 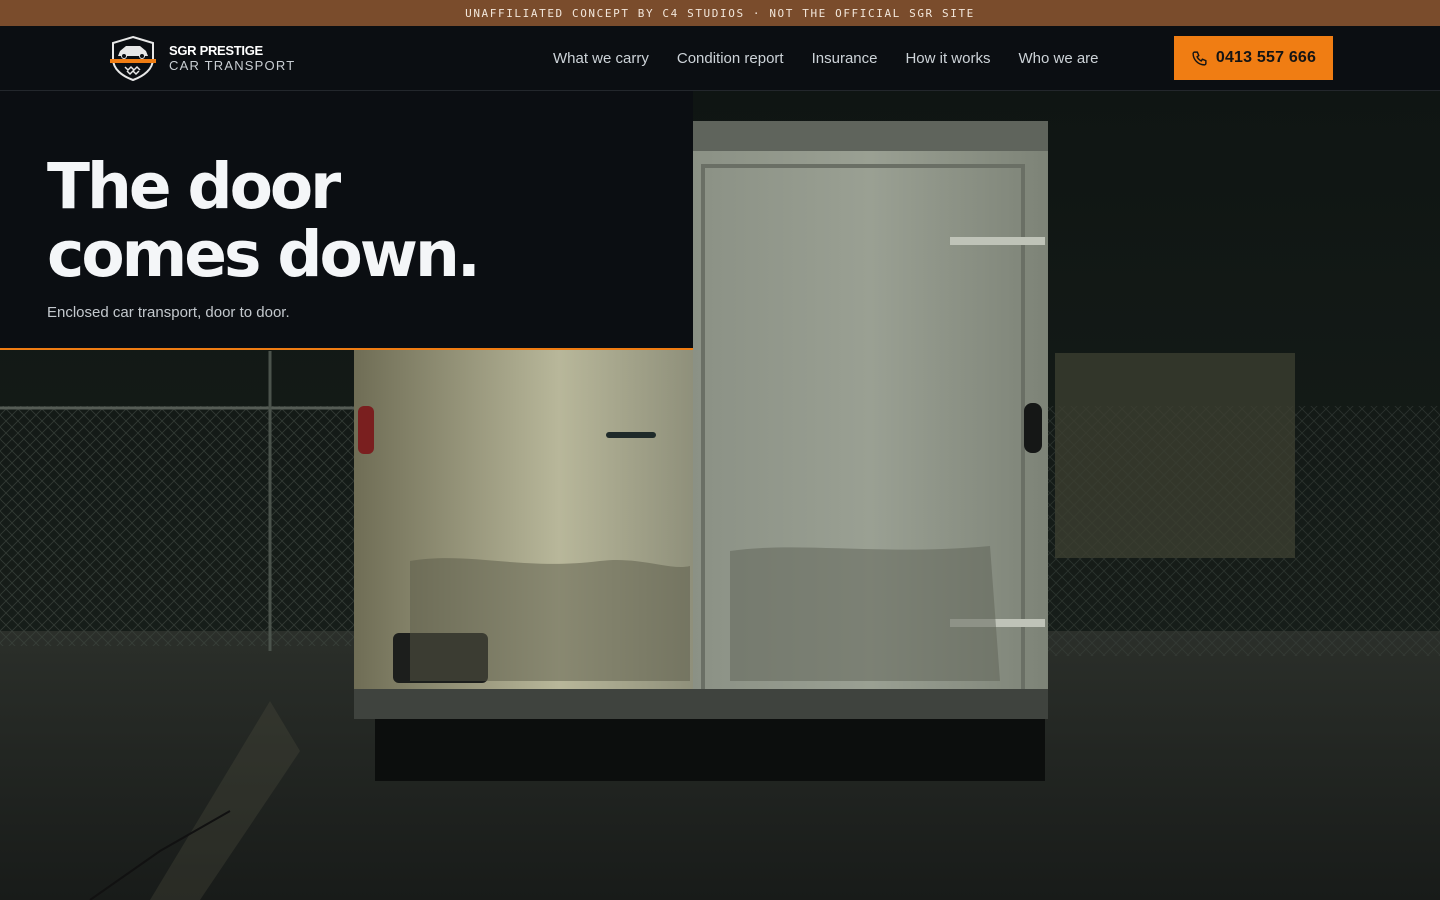 What do you see at coordinates (1199, 58) in the screenshot?
I see `phone-icon` at bounding box center [1199, 58].